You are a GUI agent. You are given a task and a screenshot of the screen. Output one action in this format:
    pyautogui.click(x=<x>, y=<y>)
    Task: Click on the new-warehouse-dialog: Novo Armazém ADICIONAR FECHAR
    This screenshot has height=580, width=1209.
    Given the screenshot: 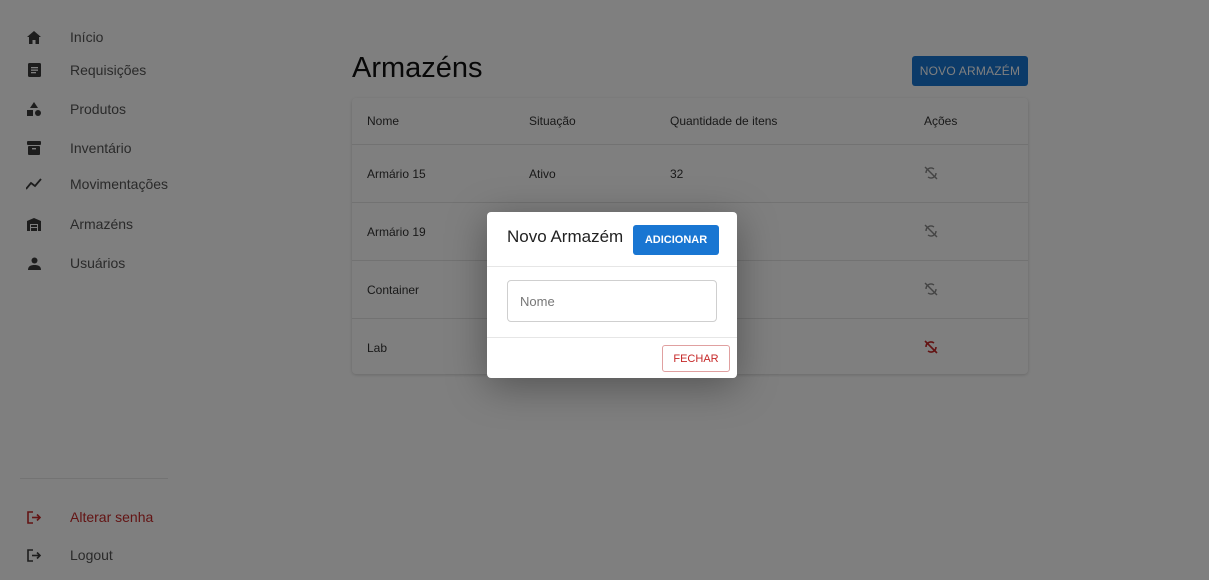 What is the action you would take?
    pyautogui.click(x=612, y=295)
    